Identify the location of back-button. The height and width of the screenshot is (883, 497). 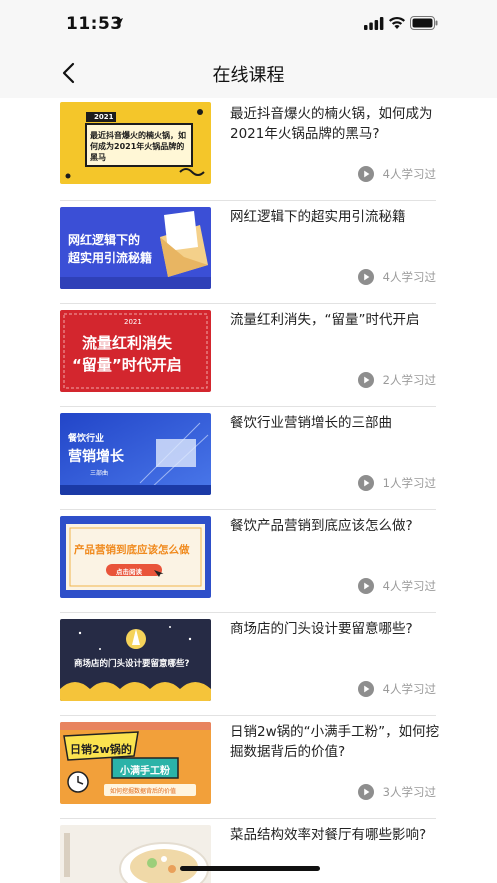
(68, 73).